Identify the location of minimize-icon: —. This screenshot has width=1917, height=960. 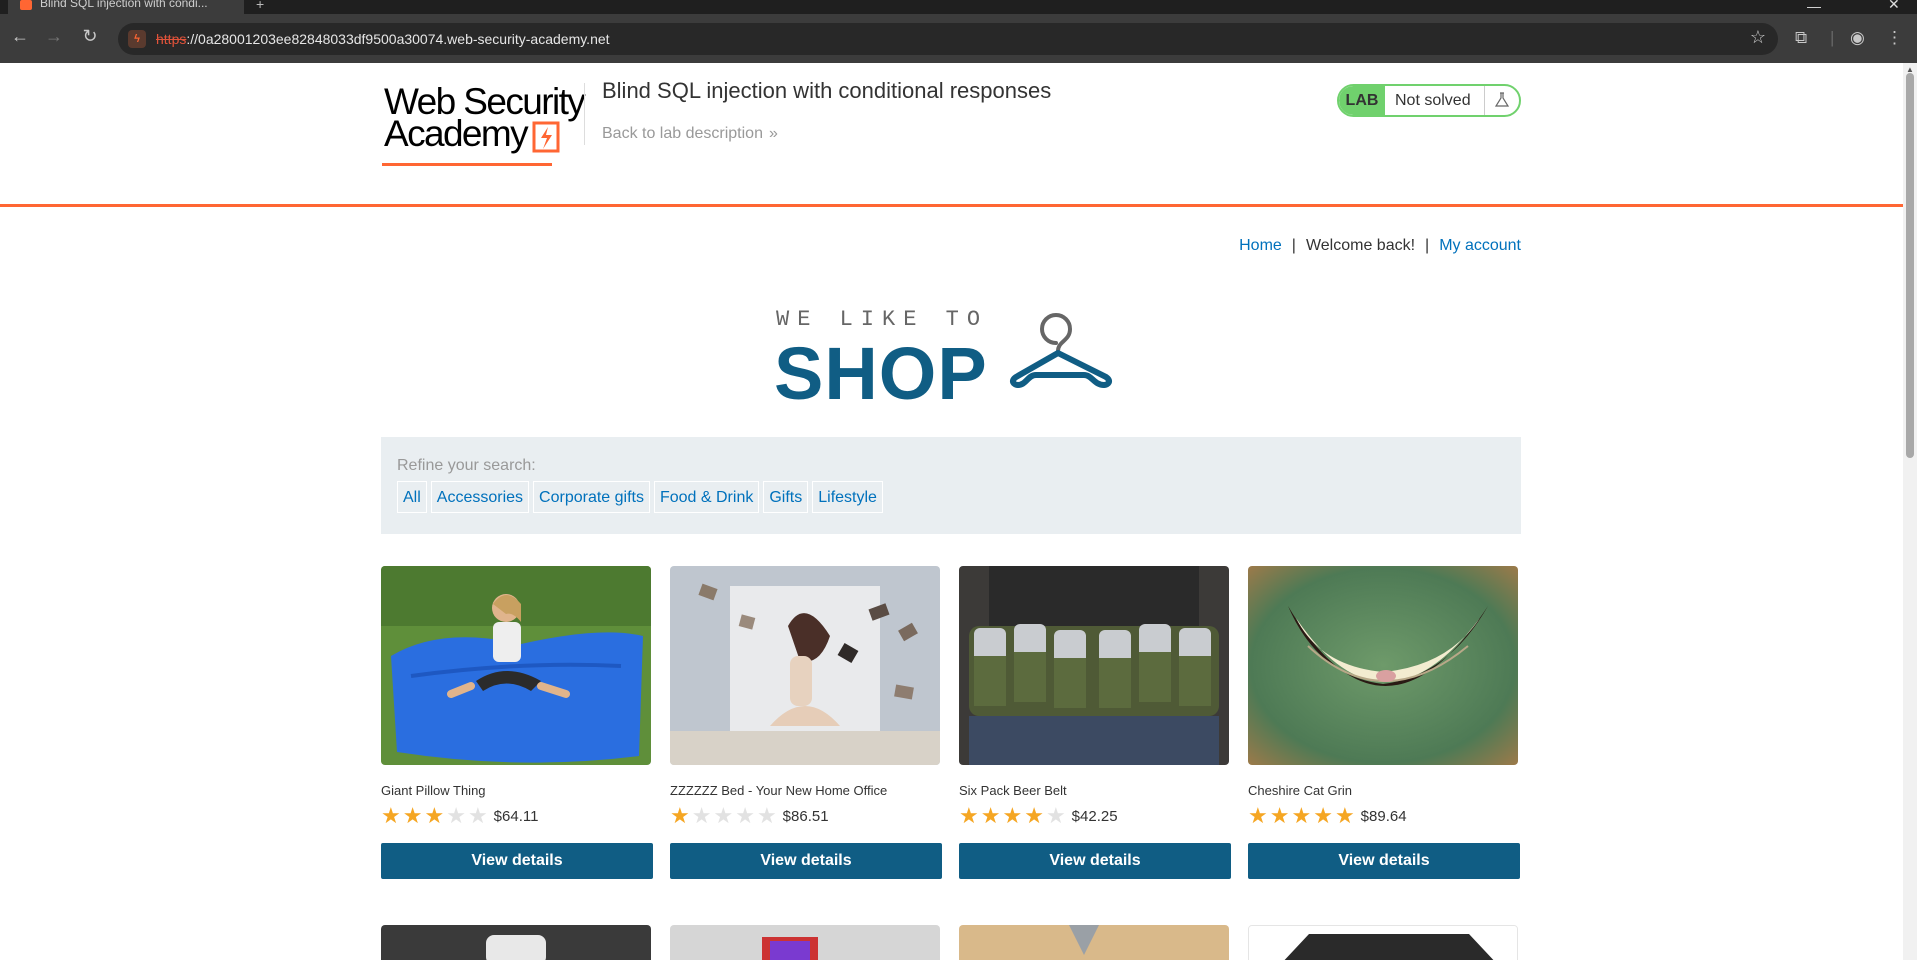
(1814, 7).